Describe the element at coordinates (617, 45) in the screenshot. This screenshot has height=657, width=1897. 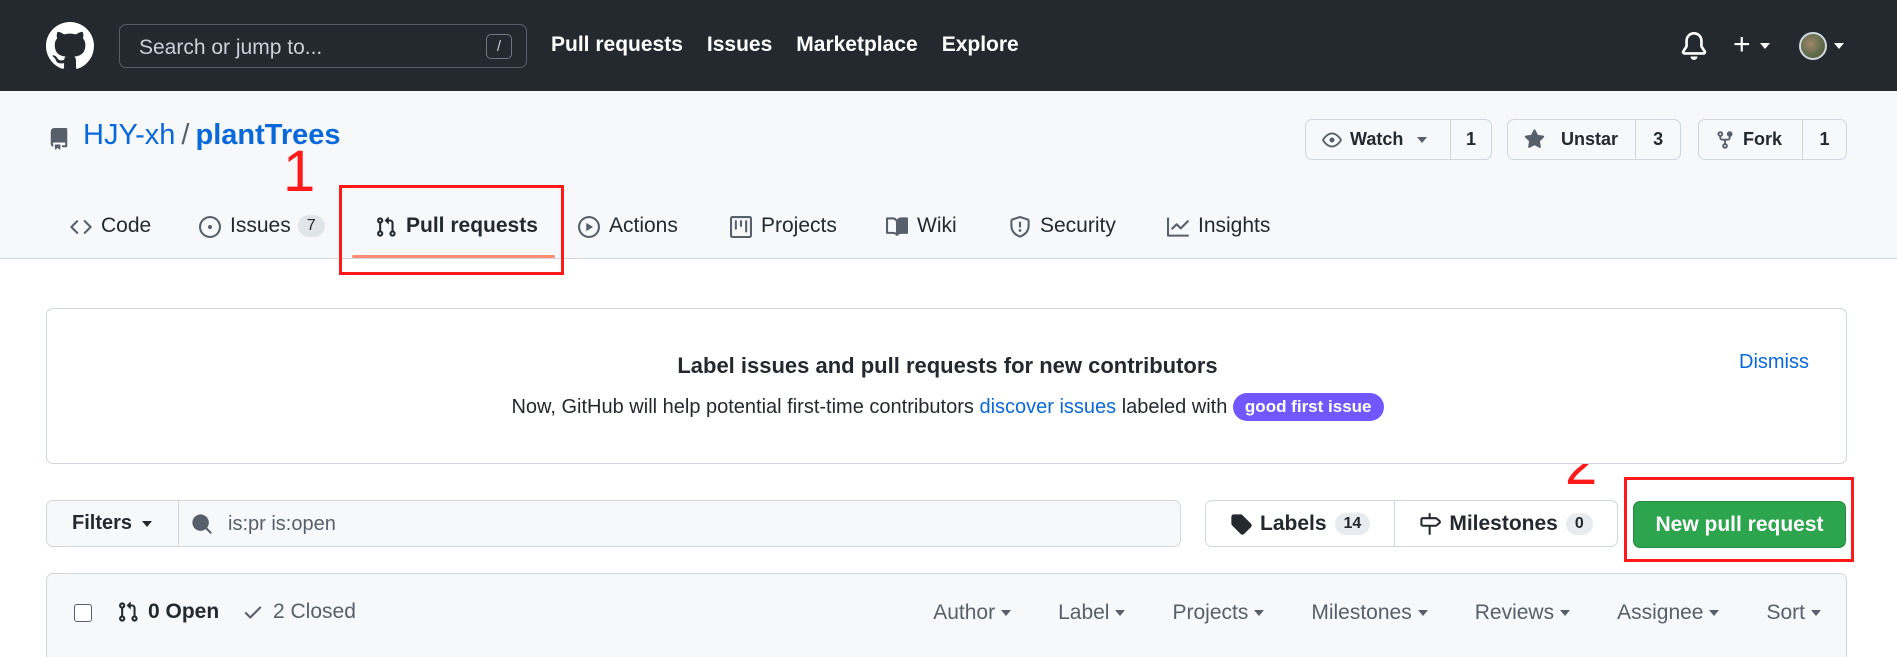
I see `nav-pull-requests: Pull requests` at that location.